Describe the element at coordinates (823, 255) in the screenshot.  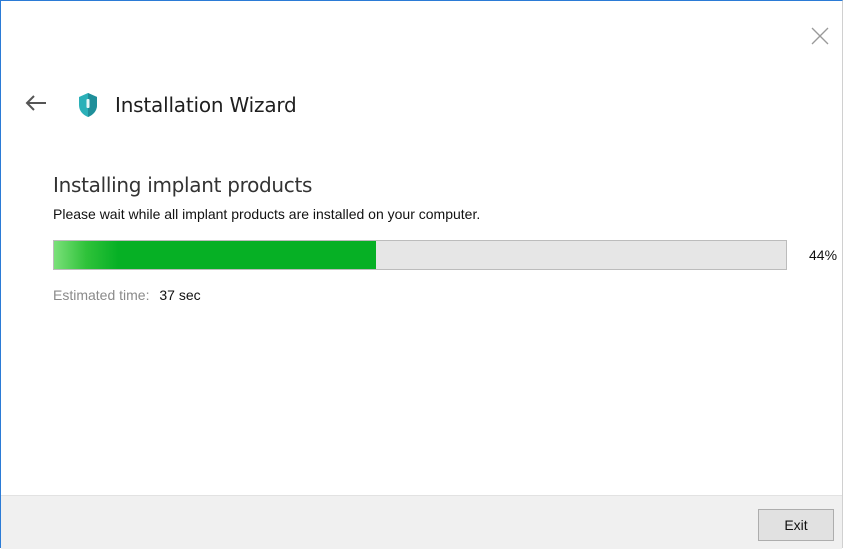
I see `progress-percent: 44%` at that location.